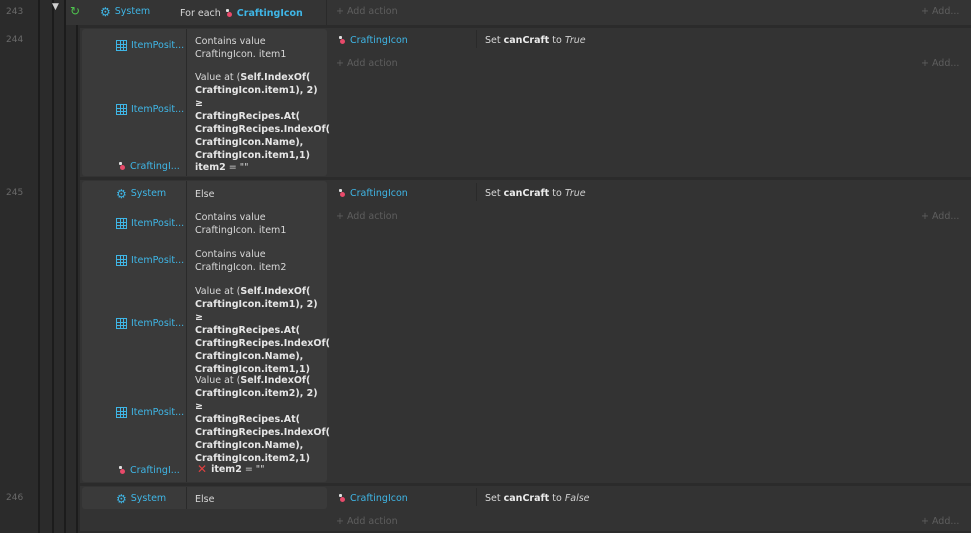  Describe the element at coordinates (15, 498) in the screenshot. I see `line-number-246: 246` at that location.